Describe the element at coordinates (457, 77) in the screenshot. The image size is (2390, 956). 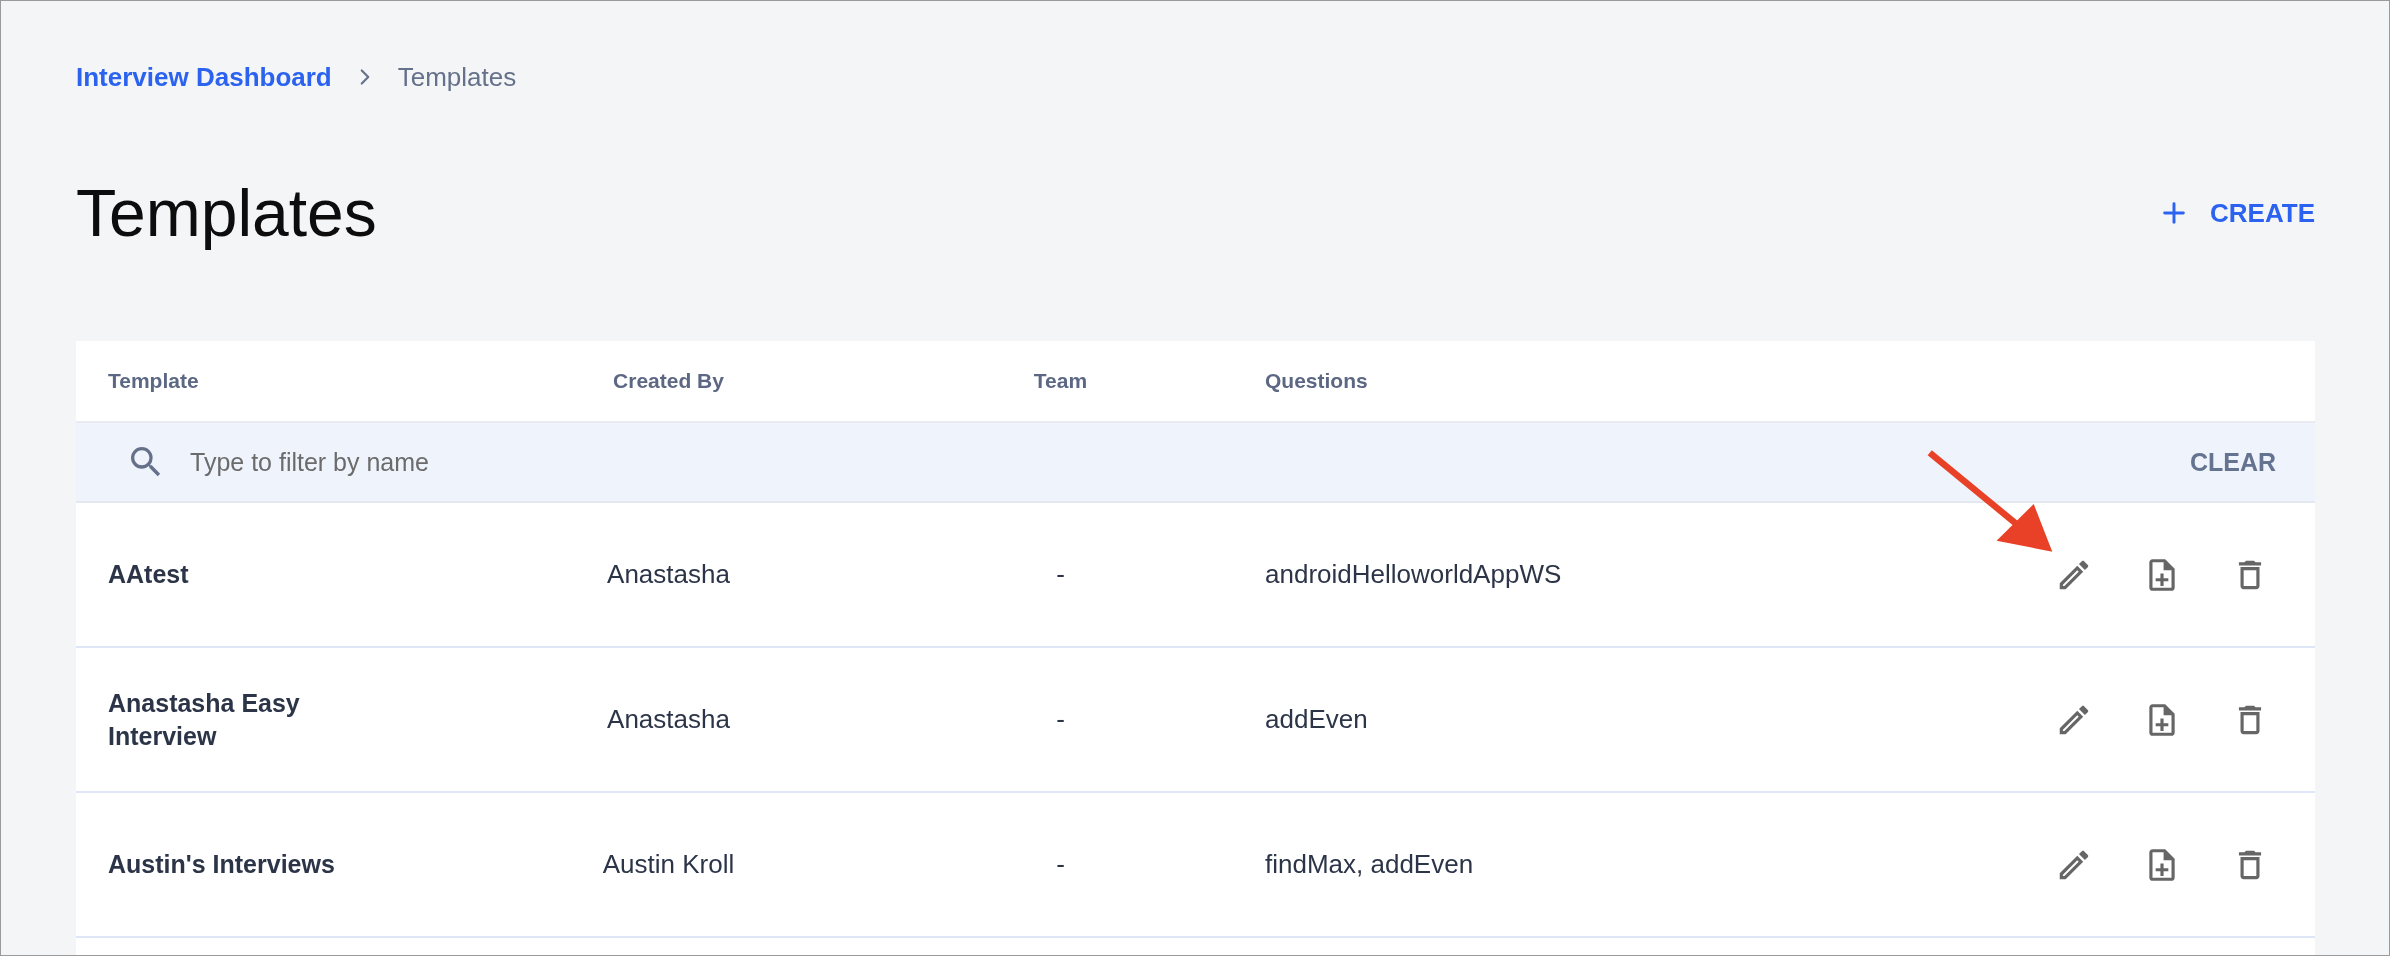
I see `breadcrumb-current: Templates` at that location.